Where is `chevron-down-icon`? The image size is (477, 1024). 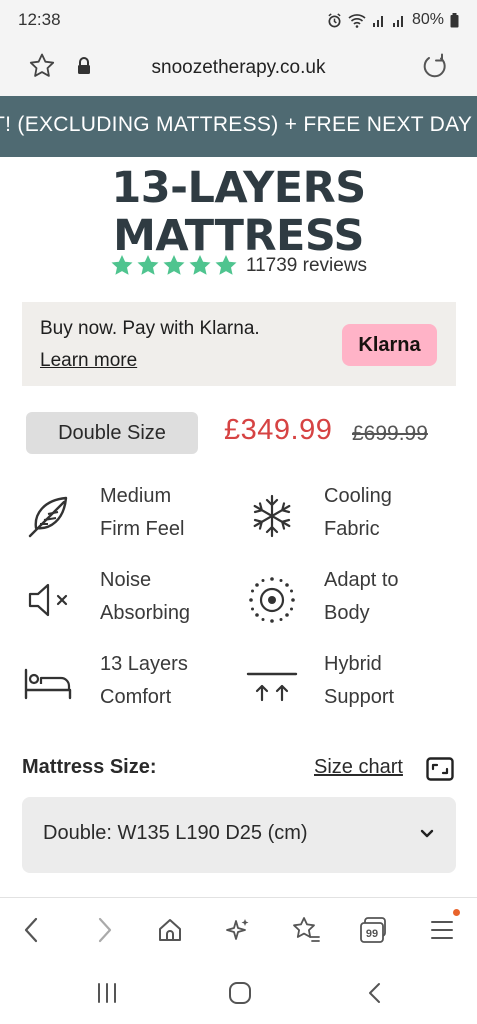 chevron-down-icon is located at coordinates (427, 835).